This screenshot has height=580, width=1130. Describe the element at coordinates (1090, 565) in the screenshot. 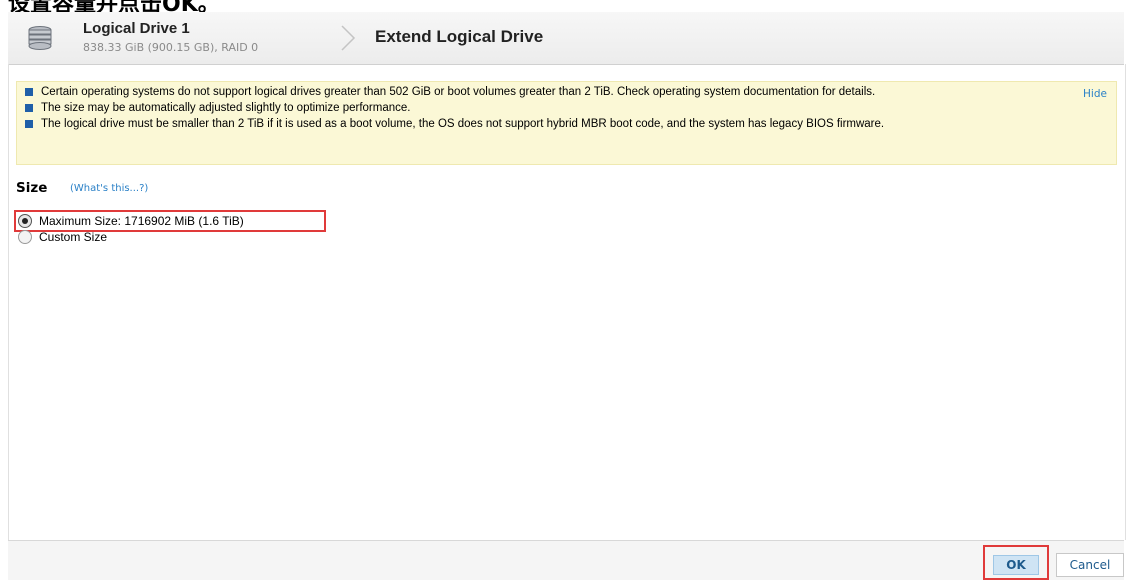

I see `cancel-button: Cancel` at that location.